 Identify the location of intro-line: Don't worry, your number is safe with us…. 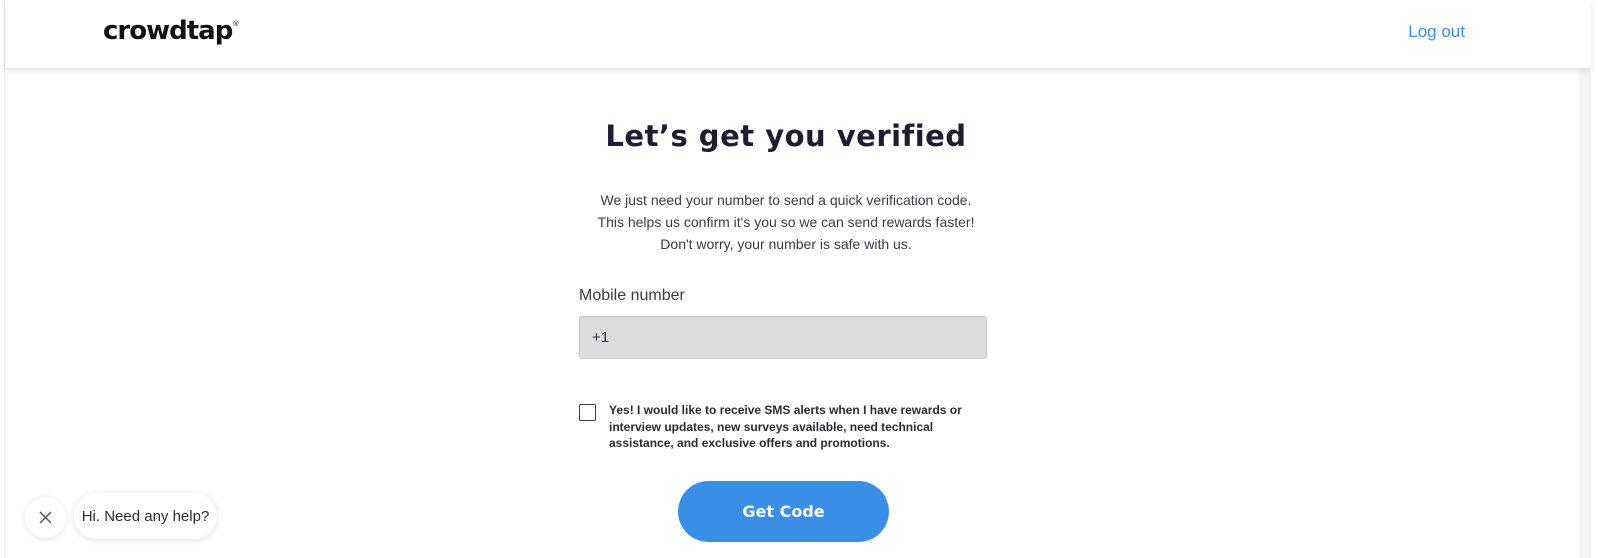
(786, 244).